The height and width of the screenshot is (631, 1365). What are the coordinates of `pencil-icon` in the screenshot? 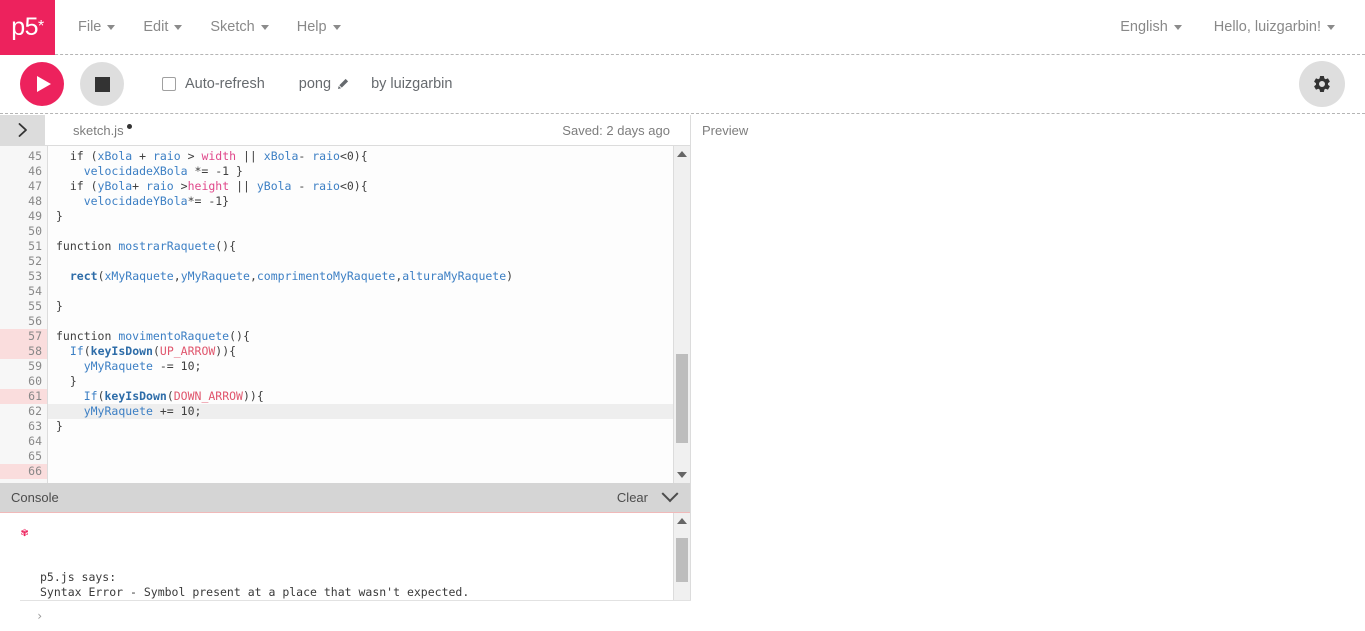 It's located at (343, 84).